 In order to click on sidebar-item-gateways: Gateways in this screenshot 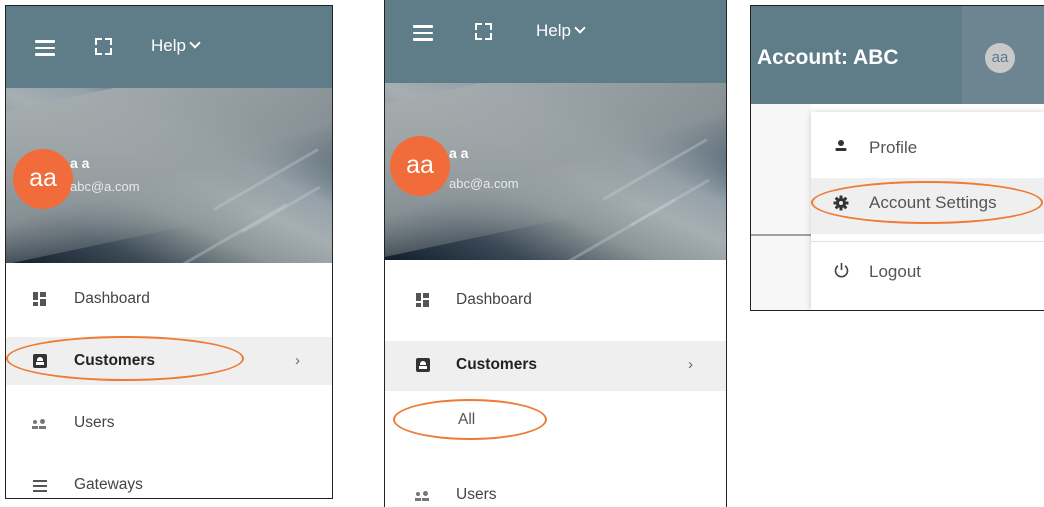, I will do `click(169, 479)`.